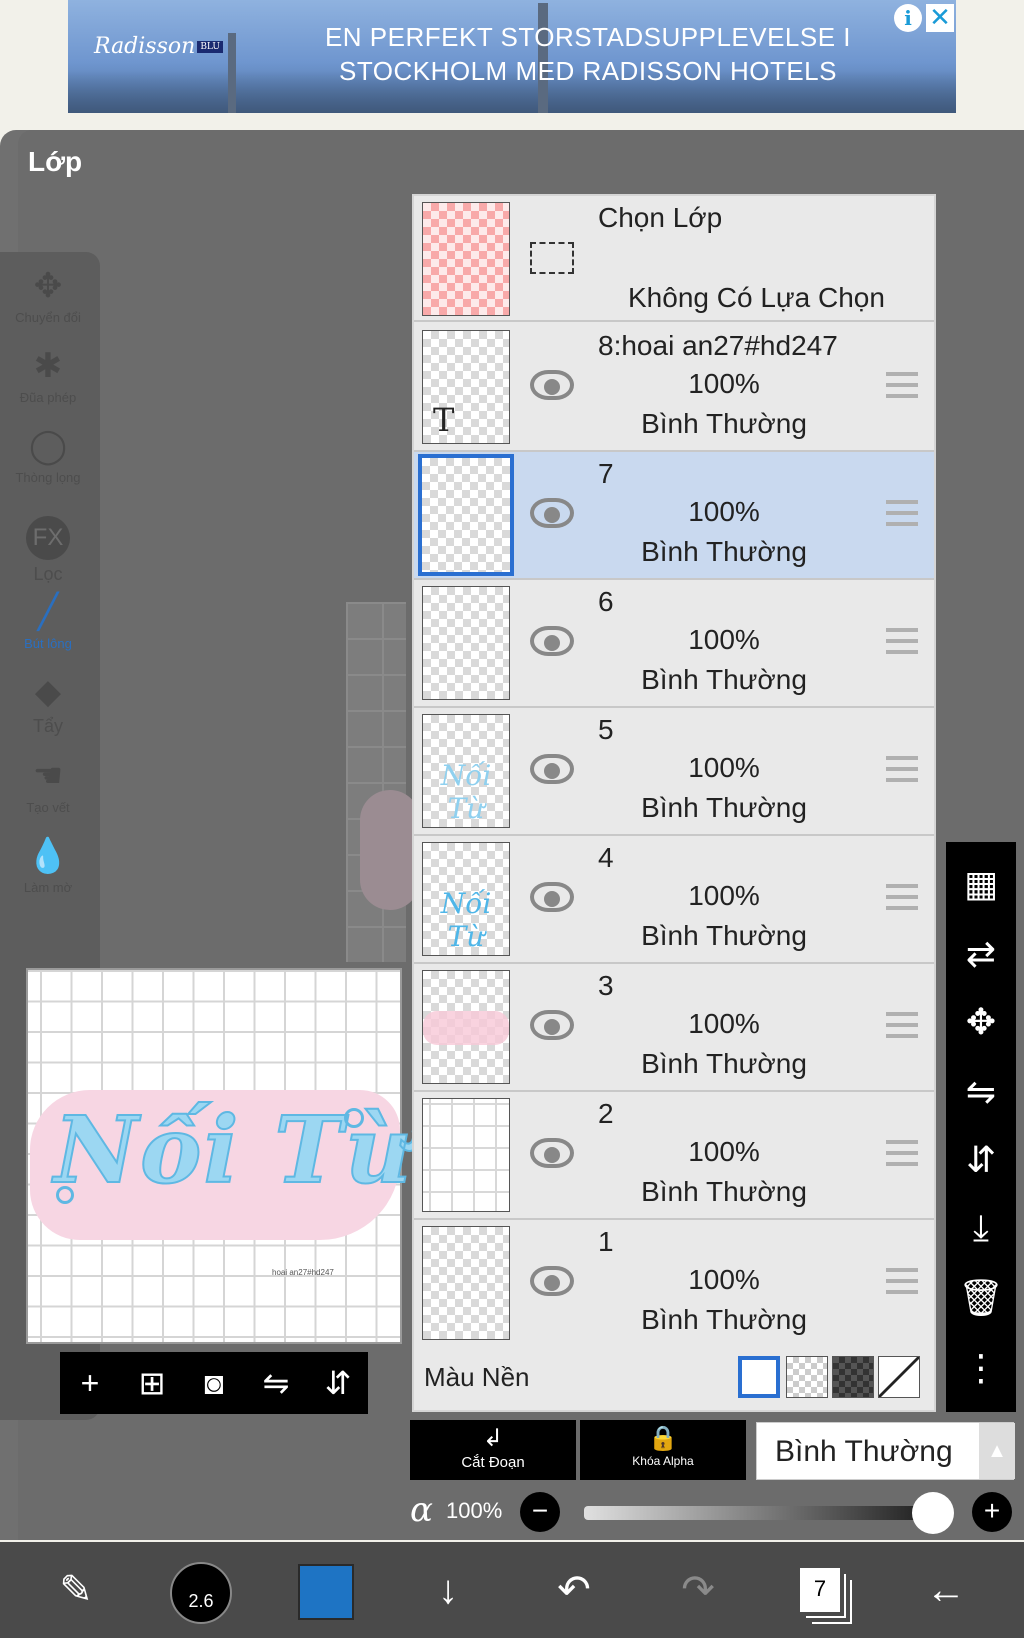 The image size is (1024, 1638). What do you see at coordinates (756, 297) in the screenshot?
I see `selection-status: Không Có Lựa Chọn` at bounding box center [756, 297].